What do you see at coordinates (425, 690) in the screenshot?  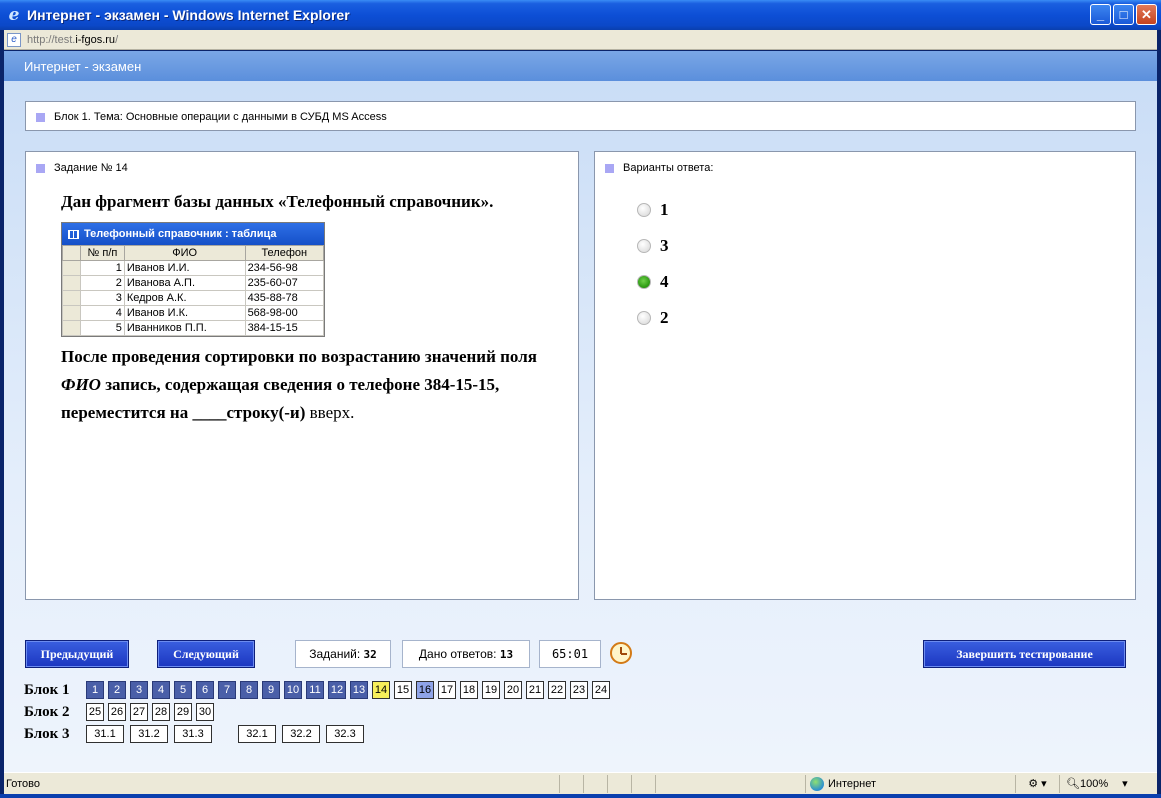 I see `question-nav-box: 16` at bounding box center [425, 690].